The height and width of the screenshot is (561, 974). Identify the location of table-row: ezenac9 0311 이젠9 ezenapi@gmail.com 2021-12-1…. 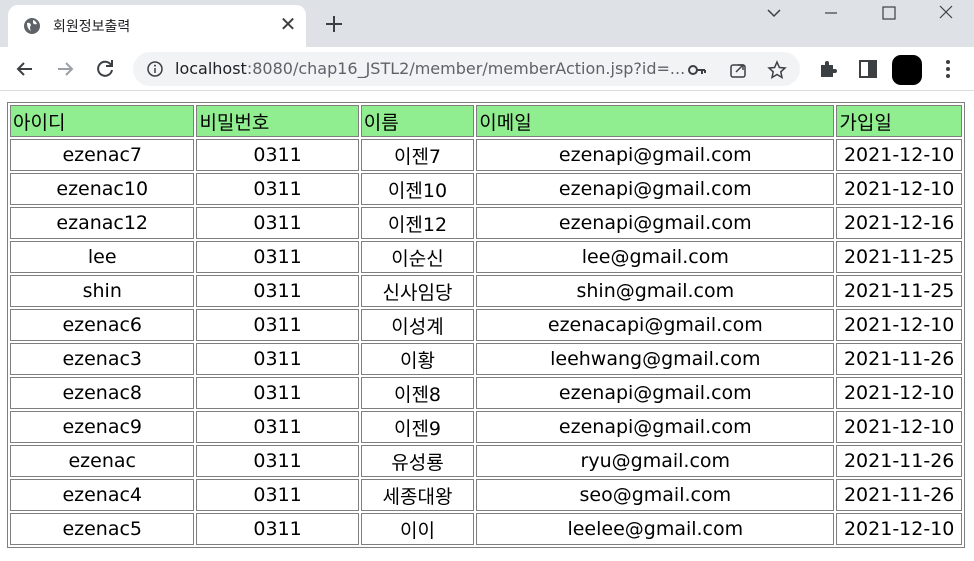
(486, 427).